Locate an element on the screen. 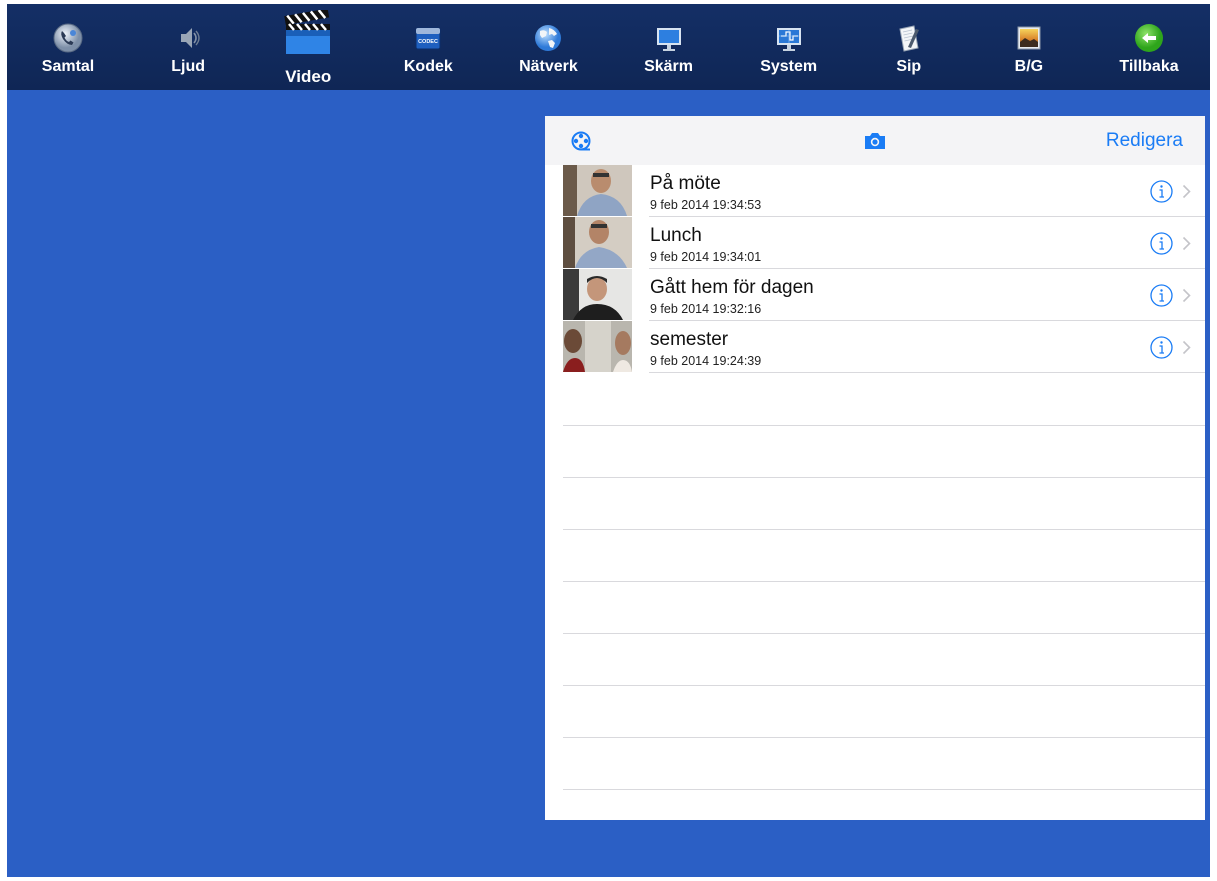 This screenshot has width=1217, height=881. toolbar-item-bg: B/G is located at coordinates (1029, 47).